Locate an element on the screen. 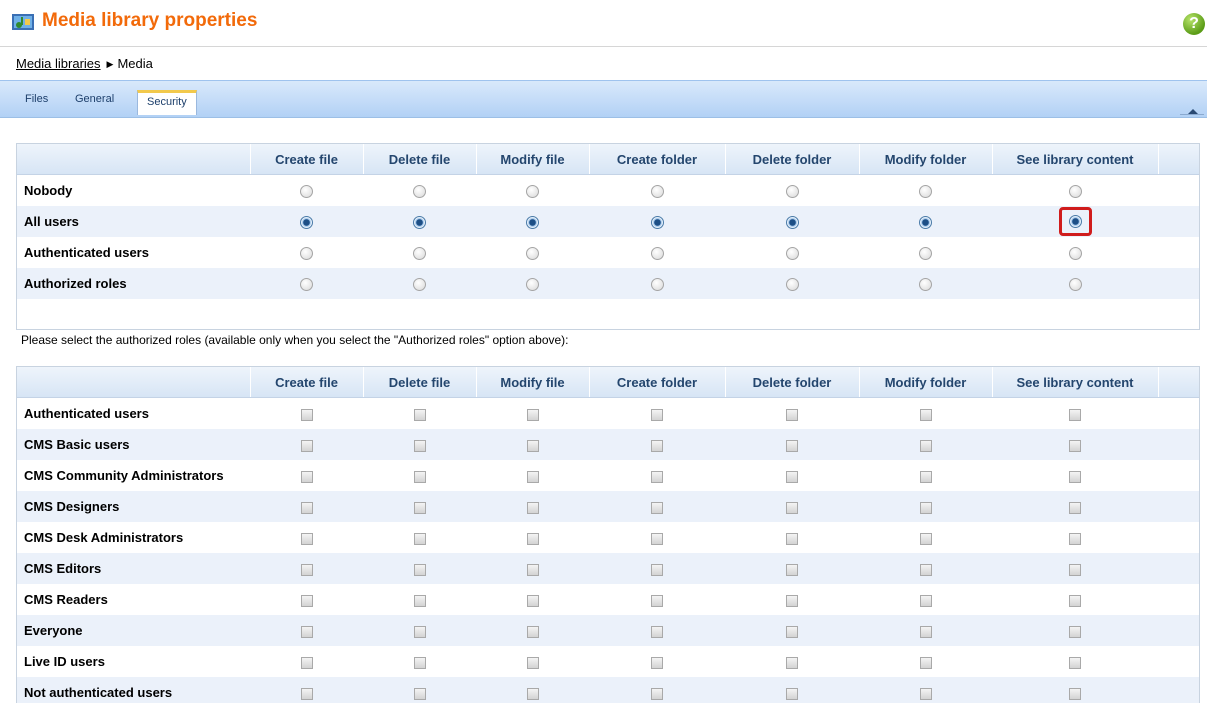  checkbox-cms-readers-delete-folder is located at coordinates (792, 600).